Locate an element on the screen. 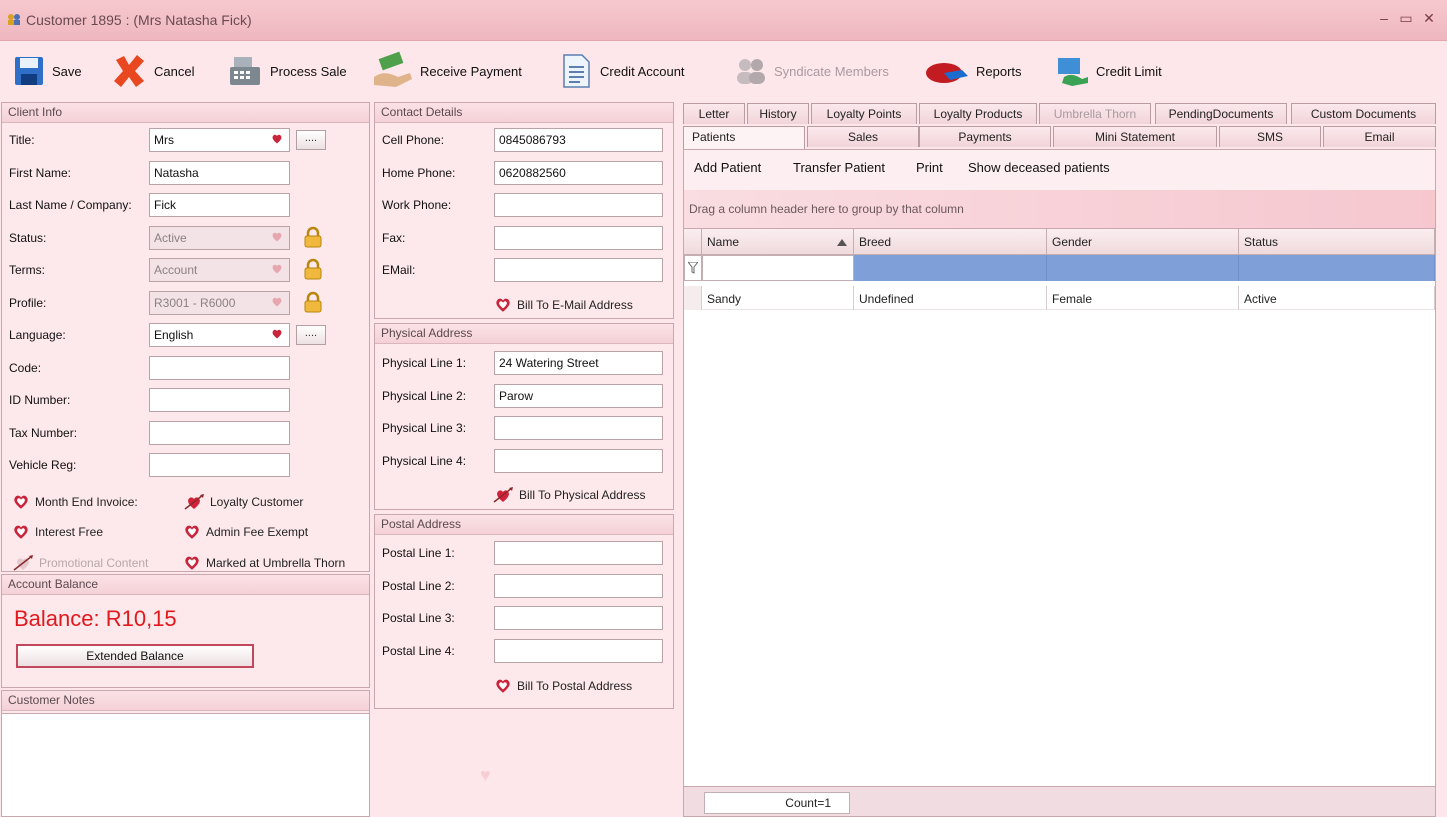  receive-payment-button: Receive Payment is located at coordinates (447, 71).